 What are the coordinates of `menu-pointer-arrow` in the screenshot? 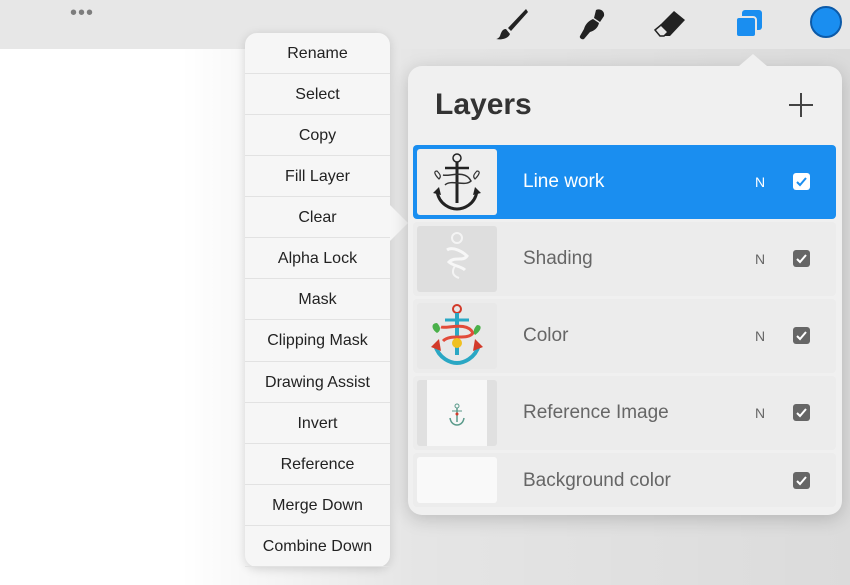 It's located at (399, 223).